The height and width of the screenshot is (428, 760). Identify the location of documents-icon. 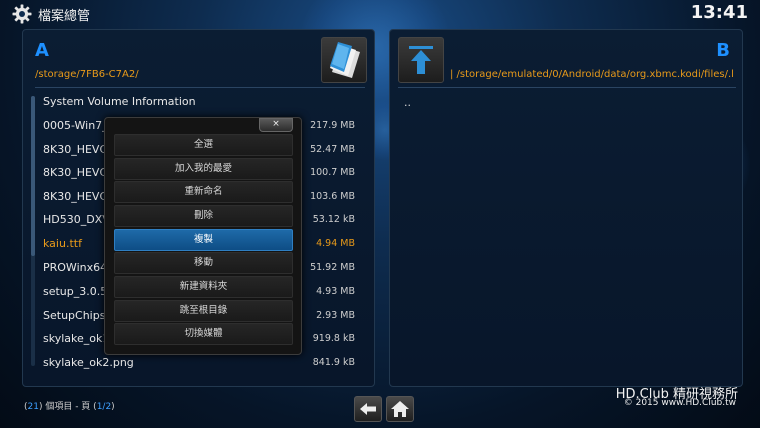
(345, 60).